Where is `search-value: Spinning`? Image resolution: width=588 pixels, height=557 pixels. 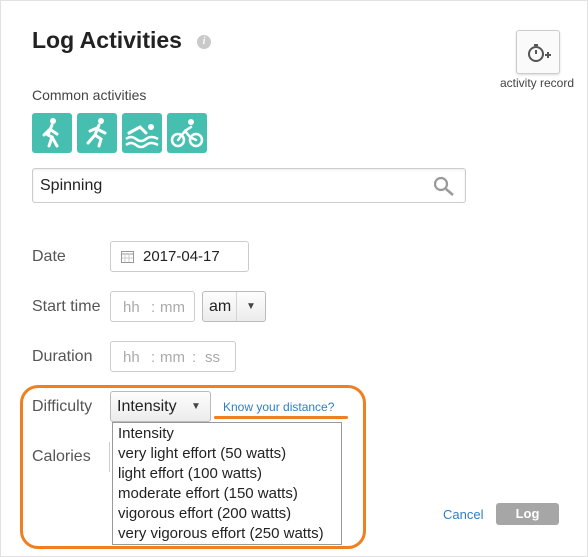 search-value: Spinning is located at coordinates (71, 185).